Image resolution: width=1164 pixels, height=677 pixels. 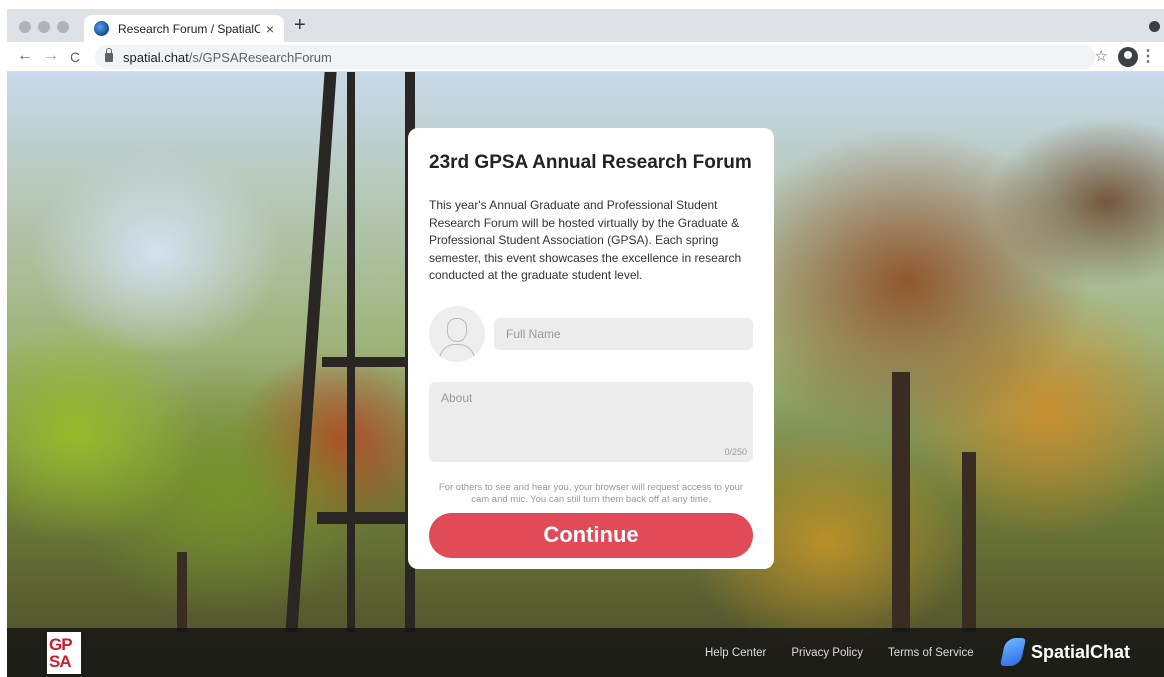 What do you see at coordinates (75, 57) in the screenshot?
I see `reload-icon: C` at bounding box center [75, 57].